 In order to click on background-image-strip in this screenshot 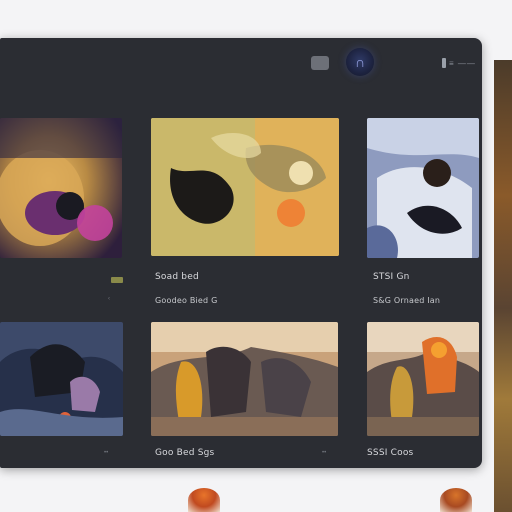, I will do `click(503, 286)`.